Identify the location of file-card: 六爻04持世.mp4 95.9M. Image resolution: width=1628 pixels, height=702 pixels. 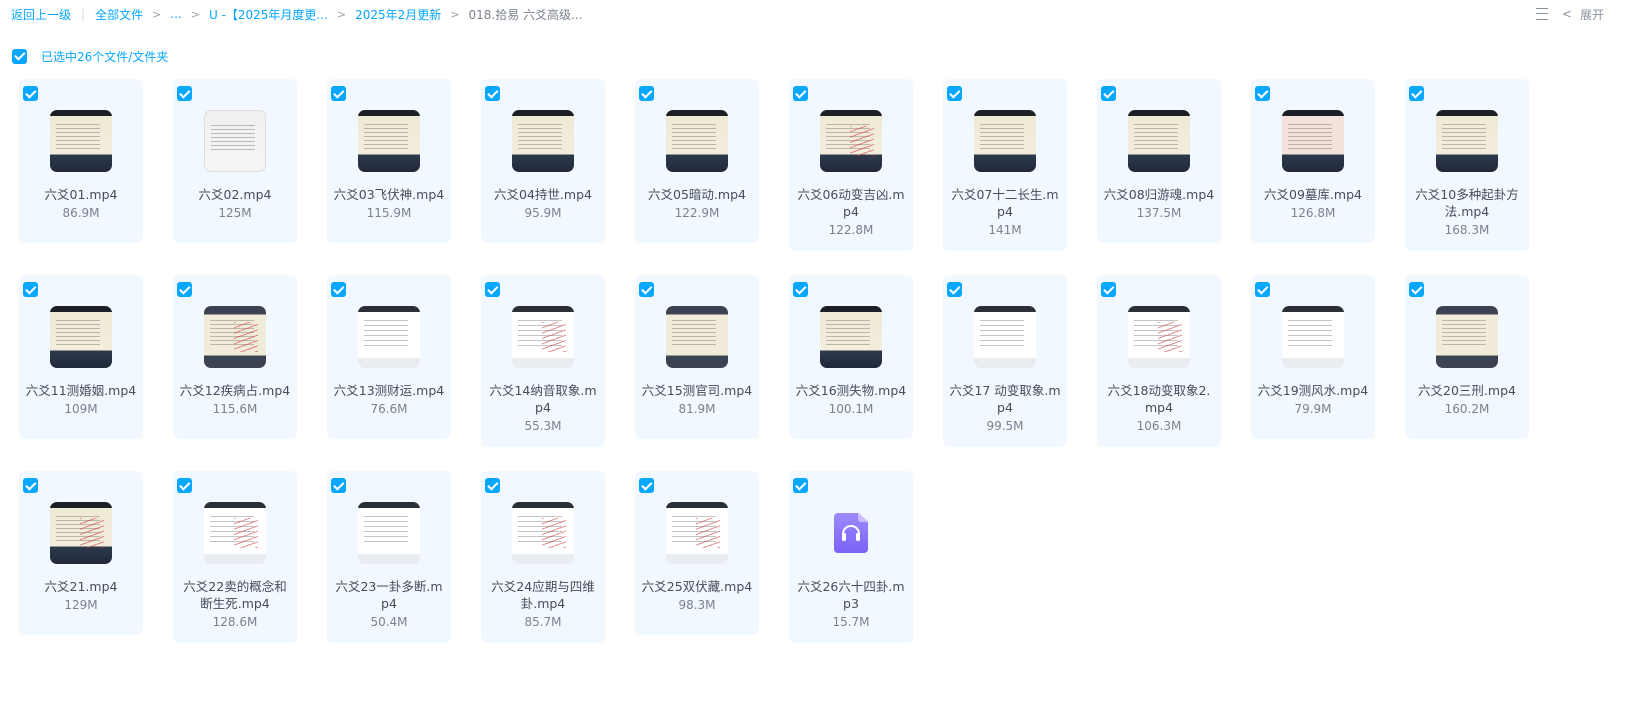
(543, 161).